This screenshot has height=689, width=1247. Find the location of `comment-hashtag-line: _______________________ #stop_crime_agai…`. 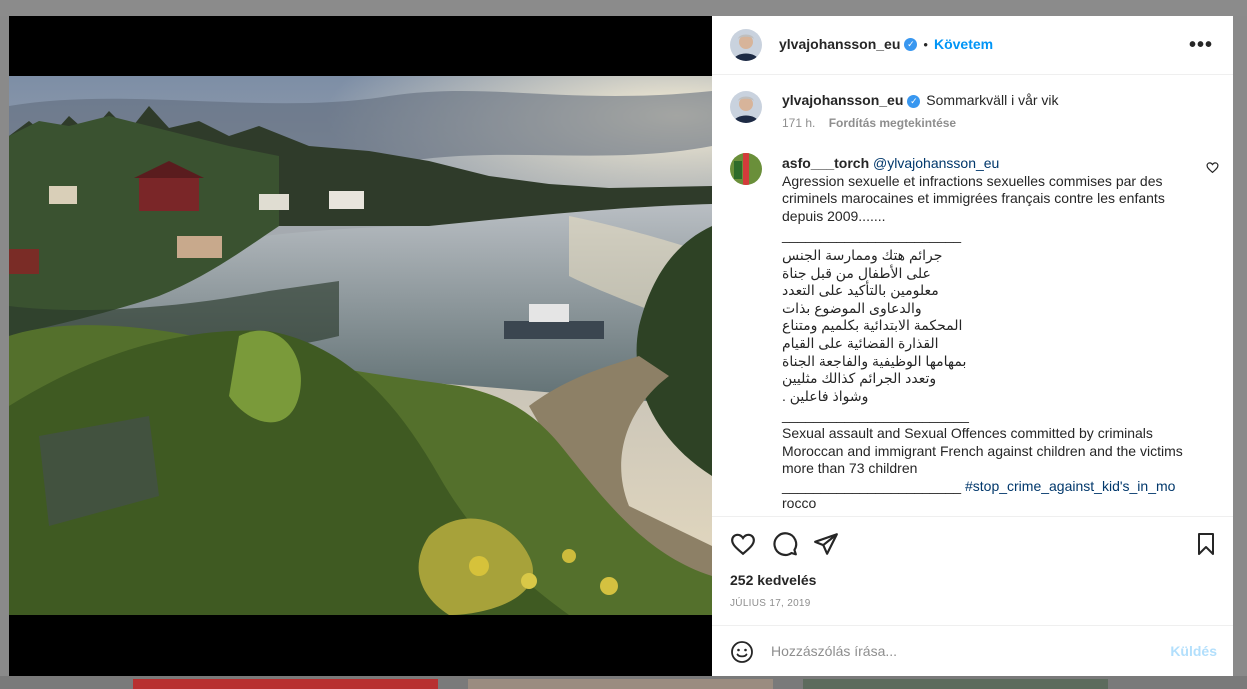

comment-hashtag-line: _______________________ #stop_crime_agai… is located at coordinates (987, 487).